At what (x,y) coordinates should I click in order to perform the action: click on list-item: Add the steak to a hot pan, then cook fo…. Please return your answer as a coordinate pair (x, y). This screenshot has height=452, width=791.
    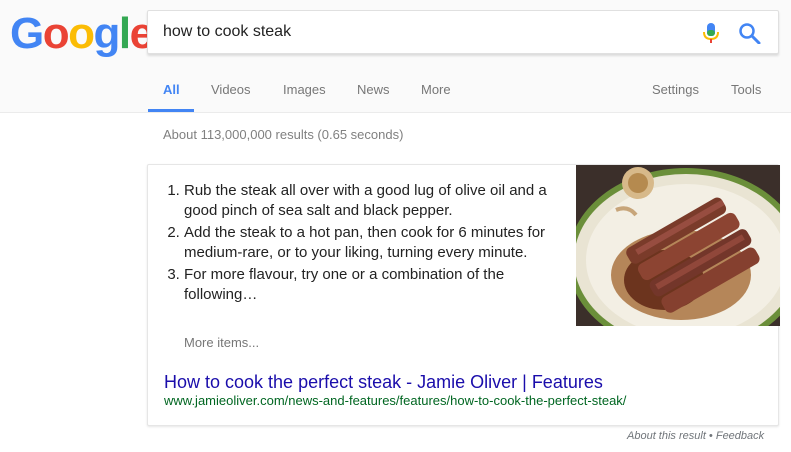
    Looking at the image, I should click on (374, 242).